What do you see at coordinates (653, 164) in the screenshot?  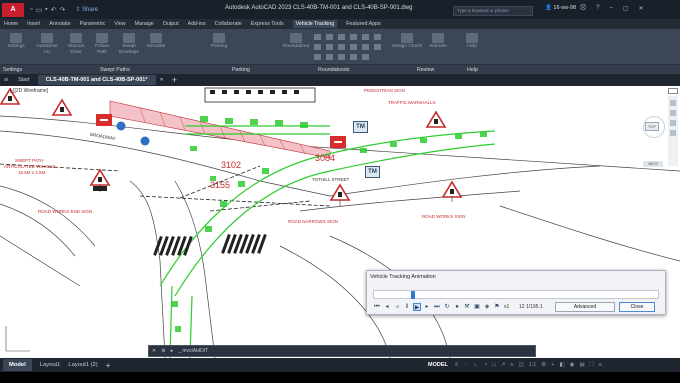 I see `wcs-menu: WCS` at bounding box center [653, 164].